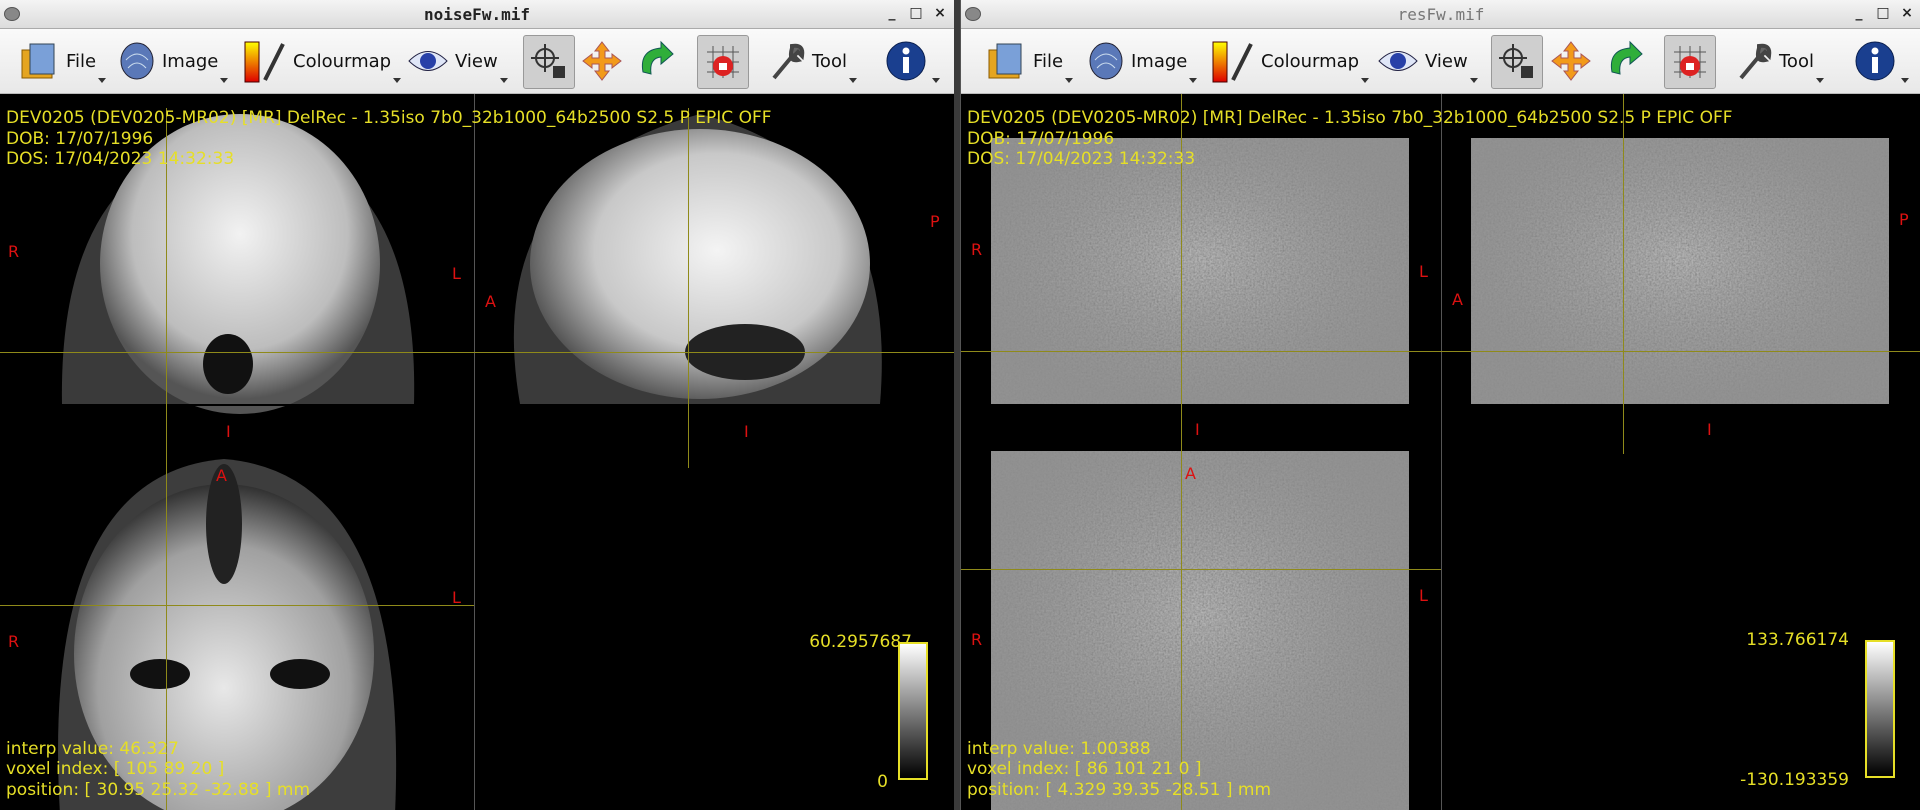  What do you see at coordinates (1880, 709) in the screenshot?
I see `colorbar` at bounding box center [1880, 709].